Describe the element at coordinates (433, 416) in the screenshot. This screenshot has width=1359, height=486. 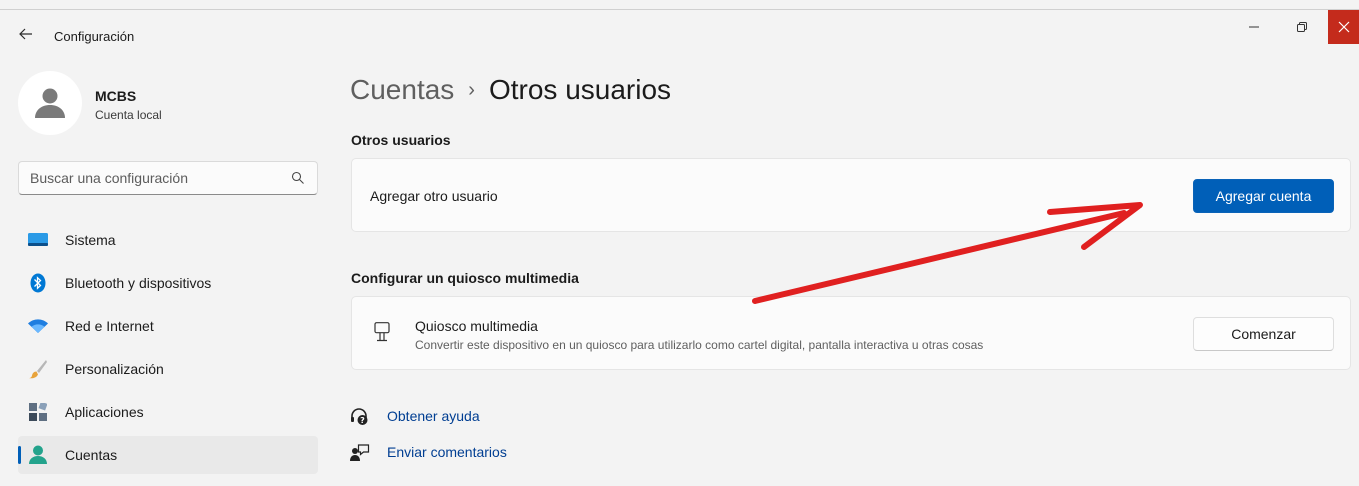
I see `get-help-label: Obtener ayuda` at that location.